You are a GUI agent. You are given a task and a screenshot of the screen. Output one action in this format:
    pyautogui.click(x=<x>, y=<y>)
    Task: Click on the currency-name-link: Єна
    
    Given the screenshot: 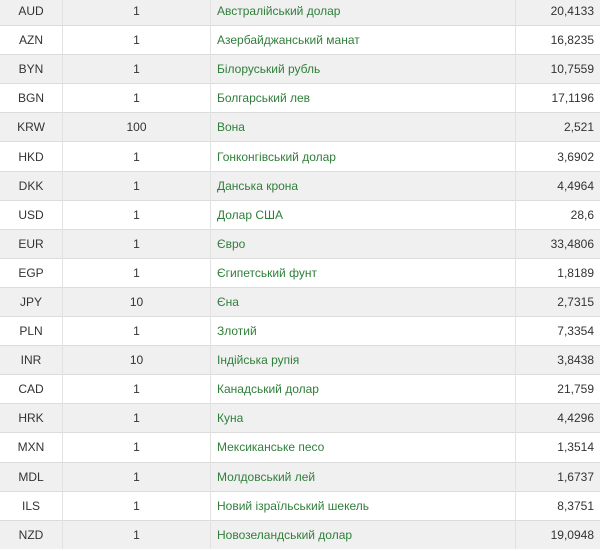 What is the action you would take?
    pyautogui.click(x=228, y=302)
    